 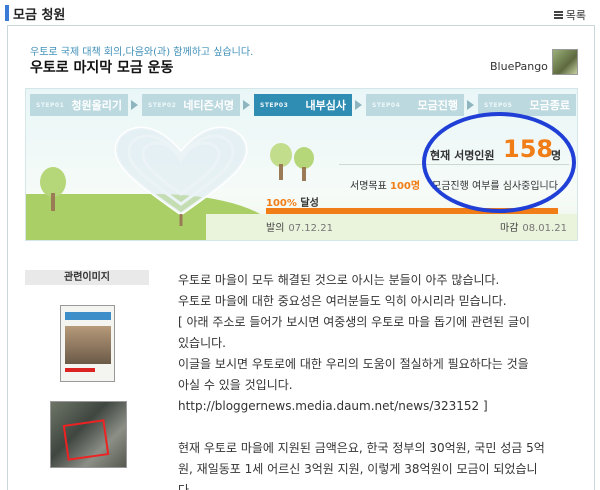 I want to click on end-value: 08.01.21, so click(x=544, y=228).